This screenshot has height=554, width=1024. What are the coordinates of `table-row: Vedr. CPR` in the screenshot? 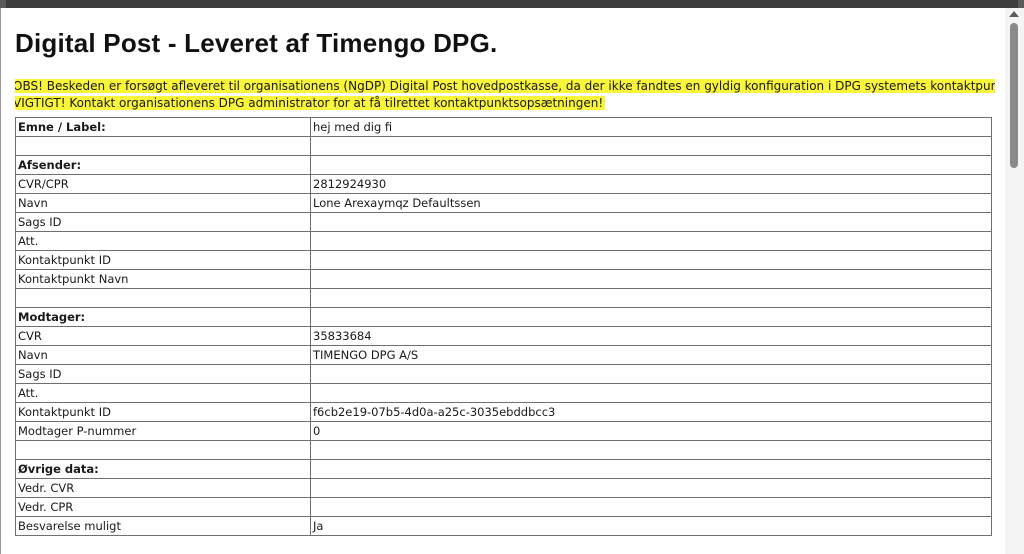 It's located at (503, 507).